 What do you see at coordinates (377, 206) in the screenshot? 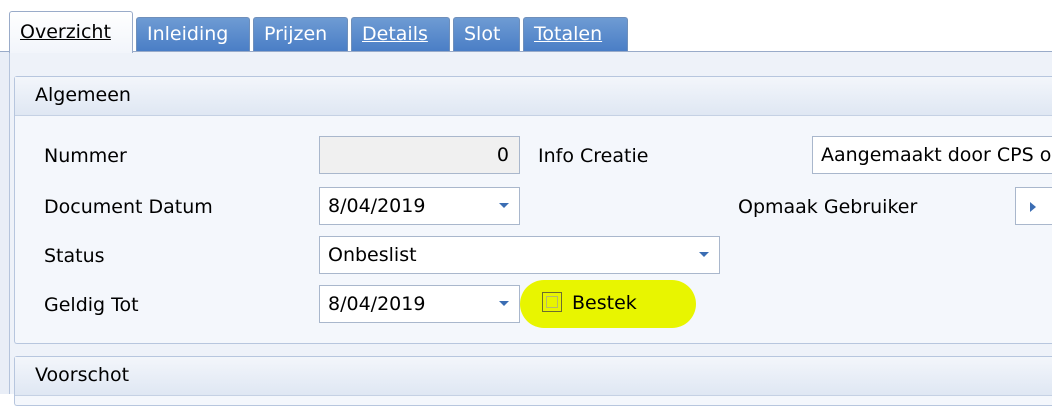
I see `document-datum-value: 8/04/2019` at bounding box center [377, 206].